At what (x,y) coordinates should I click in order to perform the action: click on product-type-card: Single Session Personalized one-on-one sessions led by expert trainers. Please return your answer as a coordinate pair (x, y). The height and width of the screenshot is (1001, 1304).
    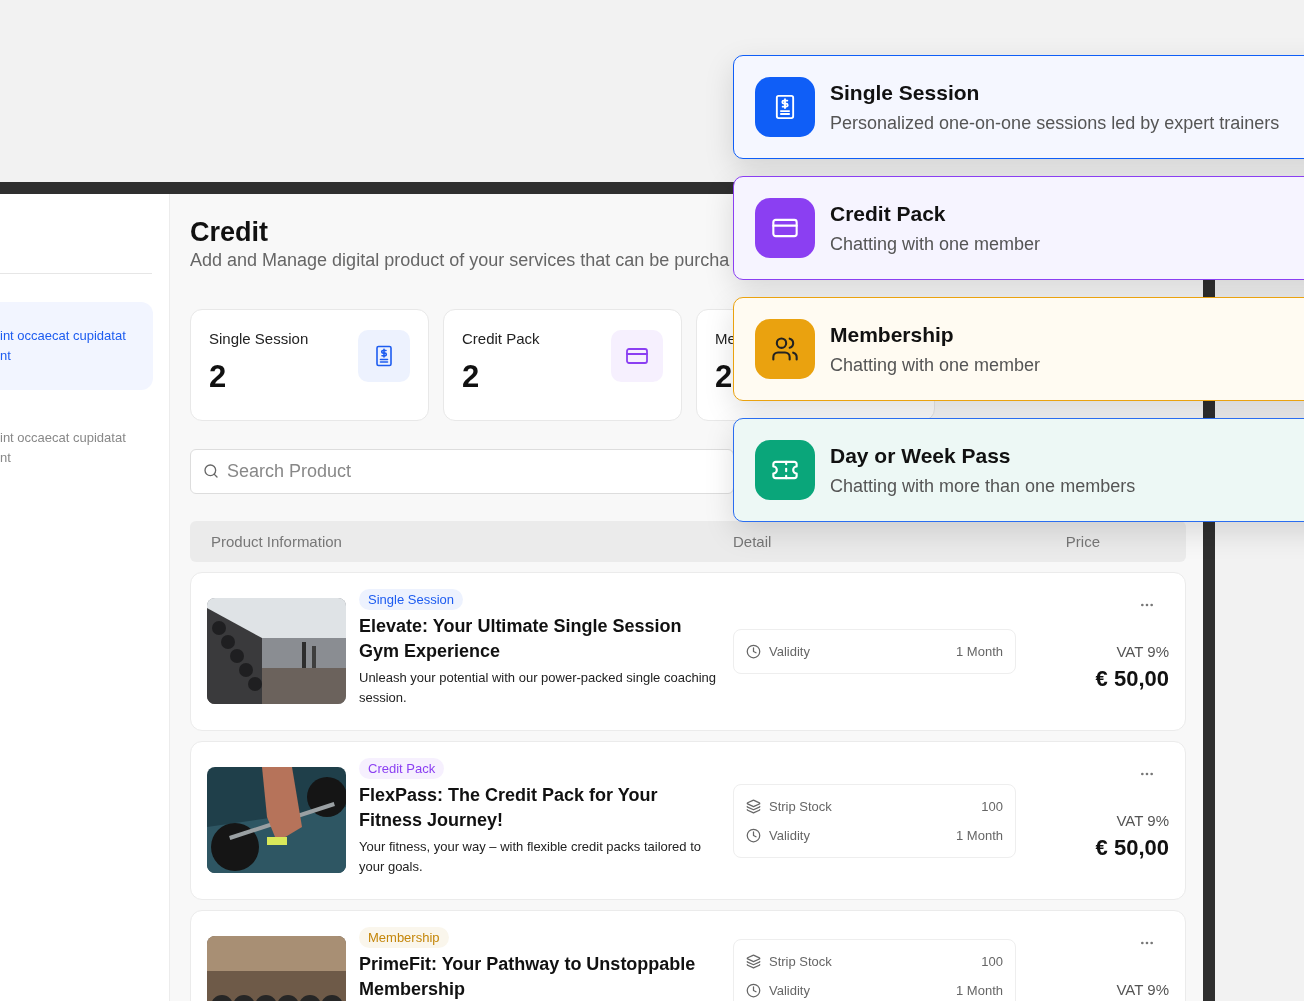
    Looking at the image, I should click on (1018, 107).